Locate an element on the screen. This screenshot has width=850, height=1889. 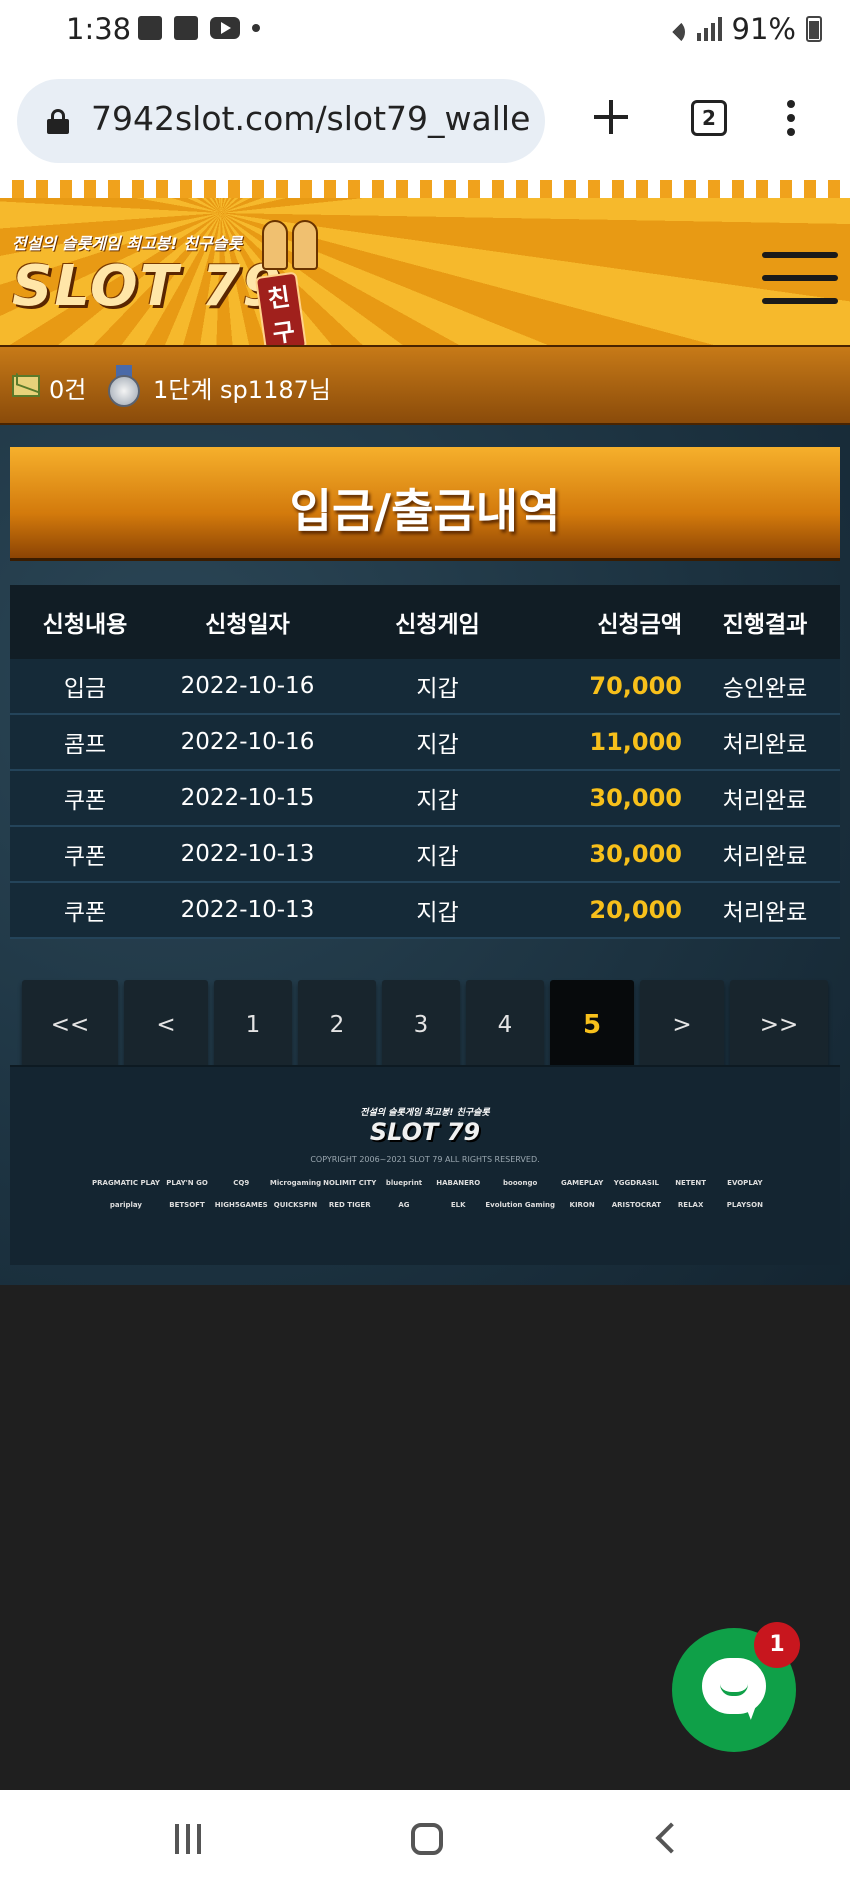
page-button-1: 1 is located at coordinates (253, 1025).